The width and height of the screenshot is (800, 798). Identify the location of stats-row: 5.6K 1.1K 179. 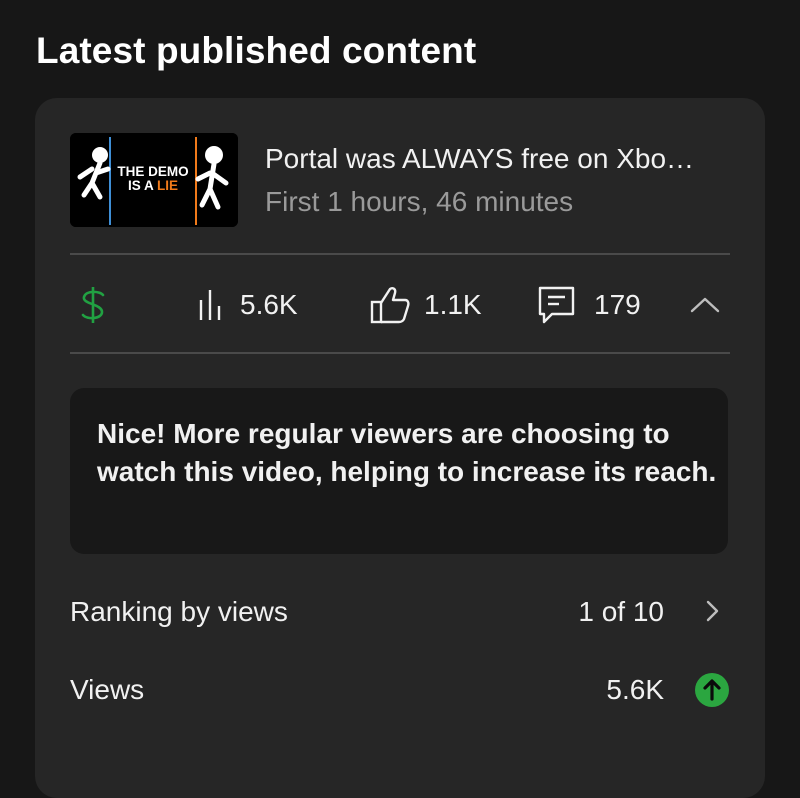
(400, 305).